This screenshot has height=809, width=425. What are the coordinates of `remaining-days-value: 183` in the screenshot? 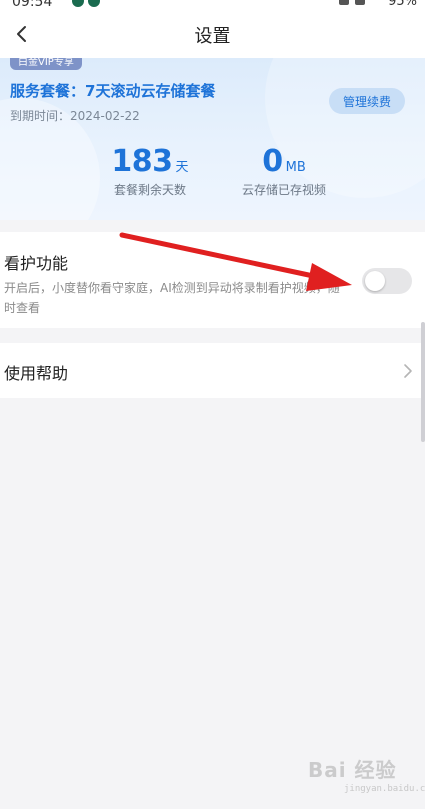 It's located at (142, 161).